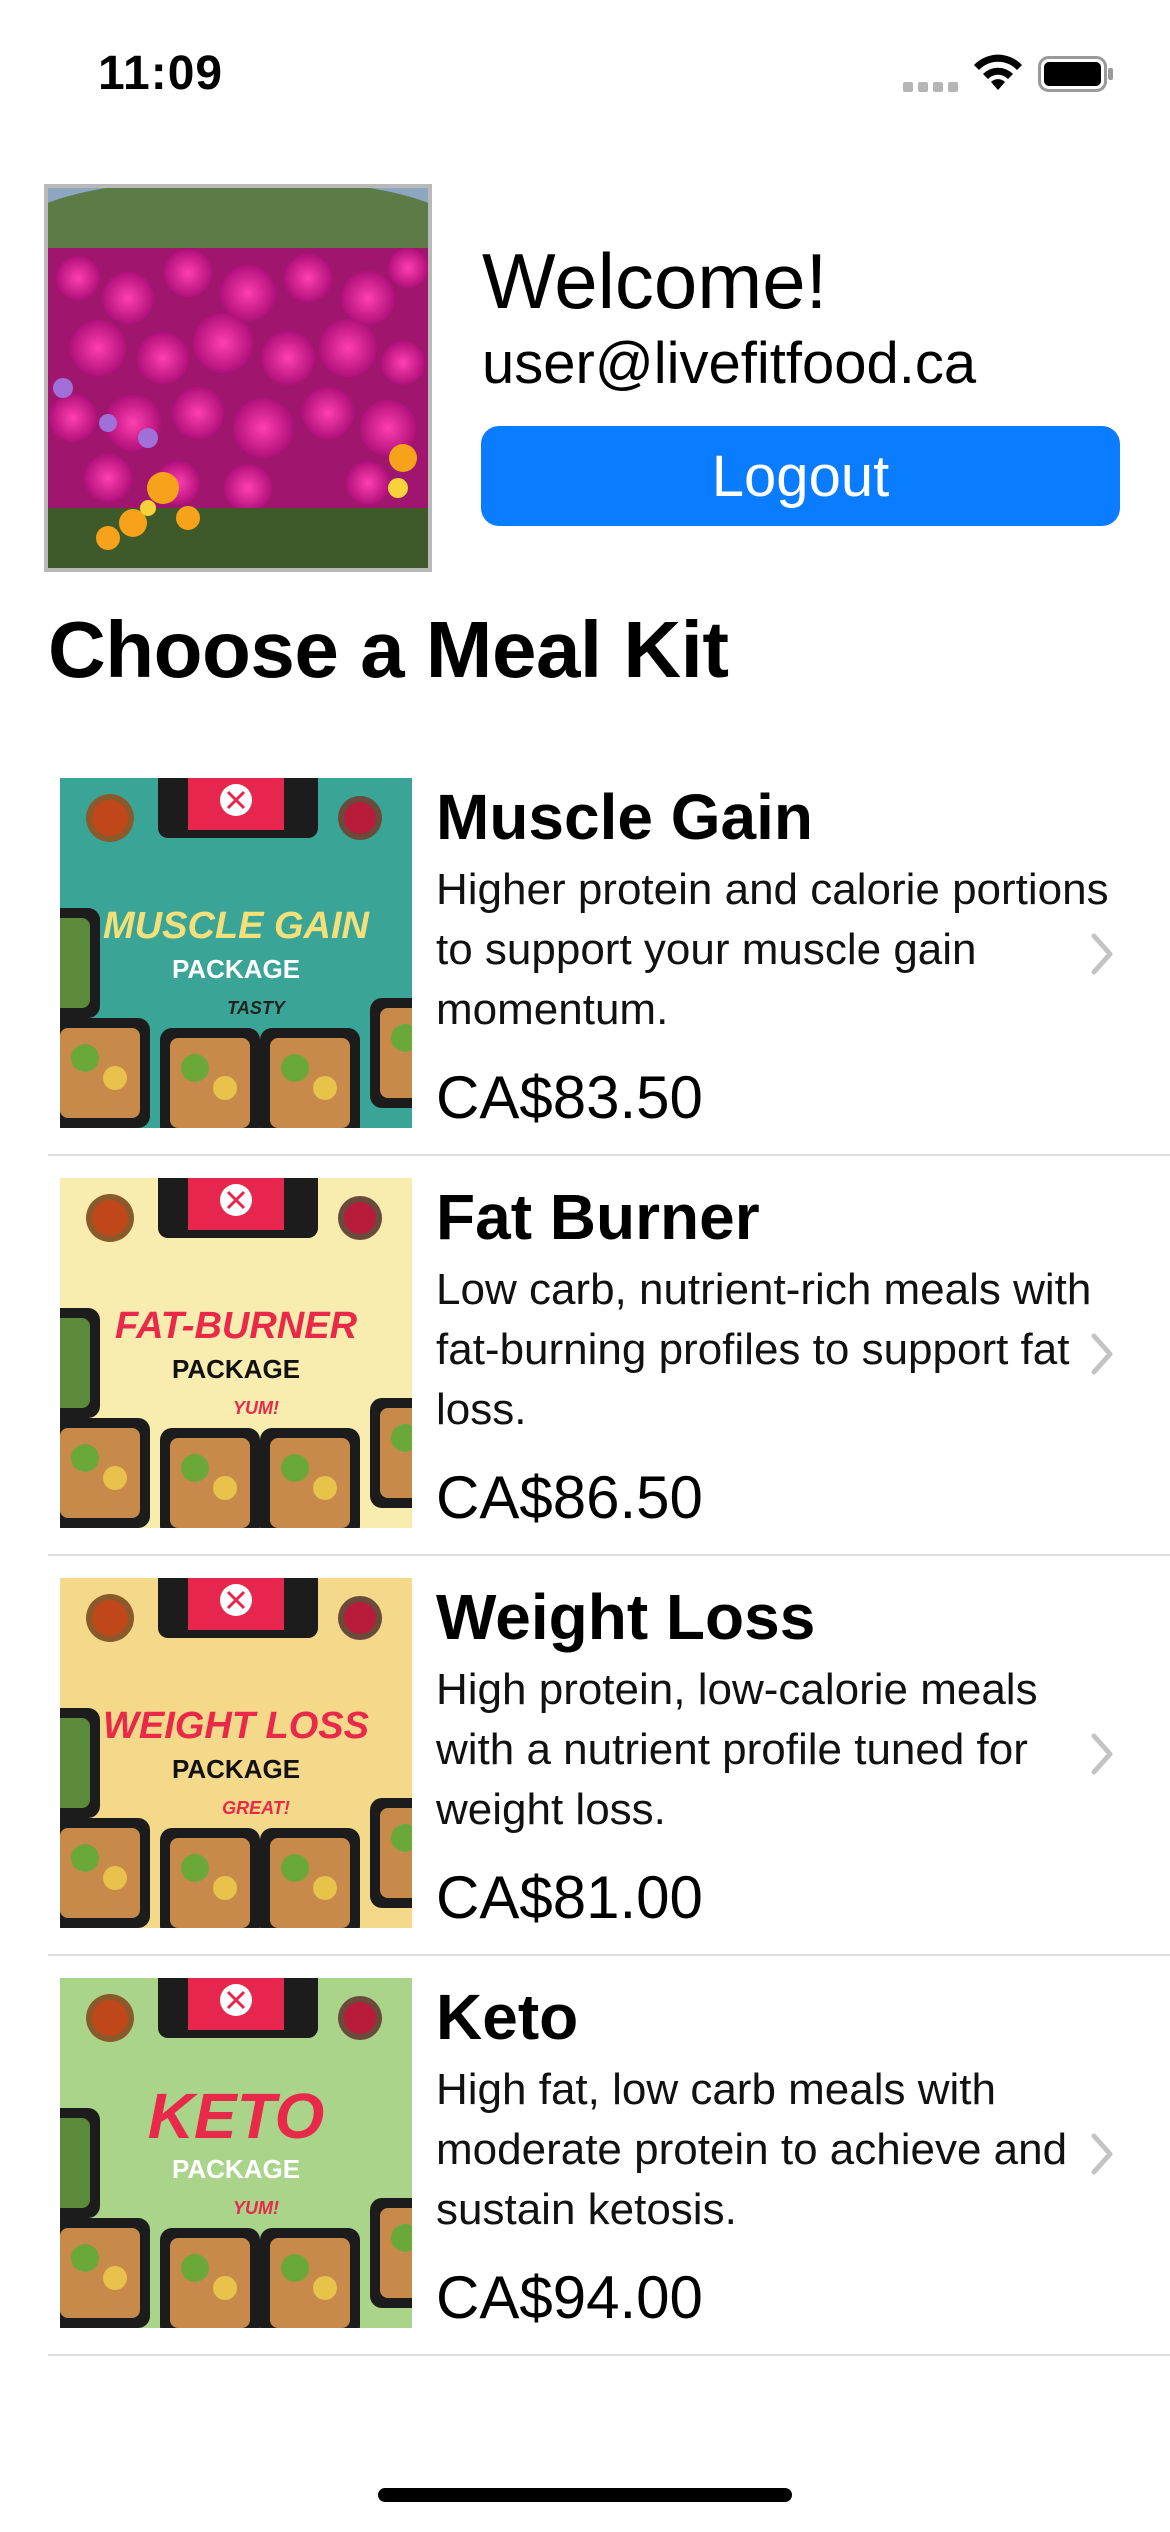 The height and width of the screenshot is (2532, 1170). I want to click on wifi-icon, so click(998, 72).